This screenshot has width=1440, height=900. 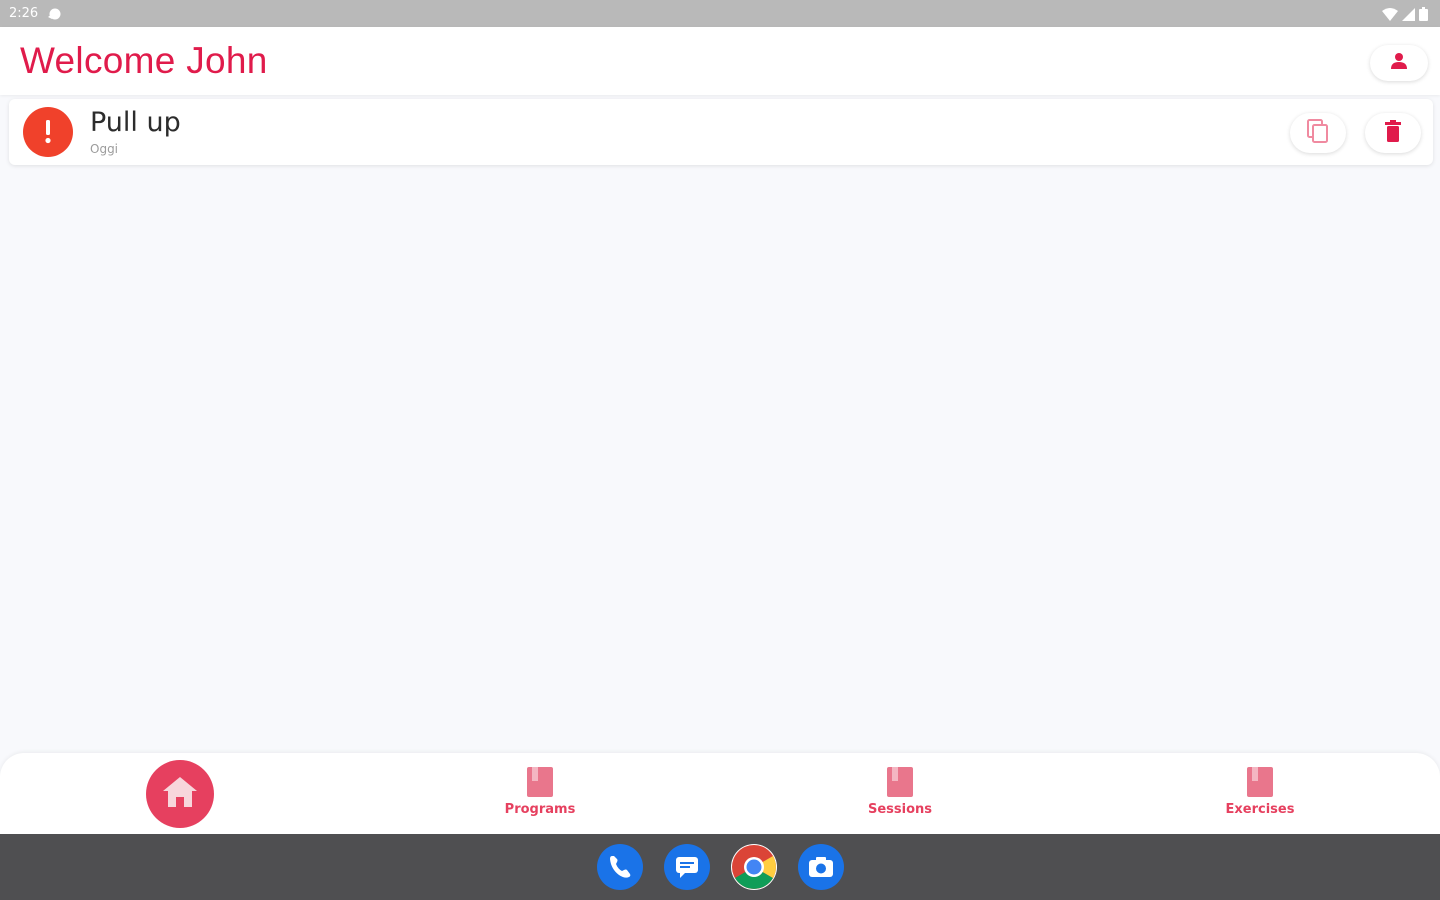 I want to click on nav-exercises: Exercises, so click(x=1260, y=797).